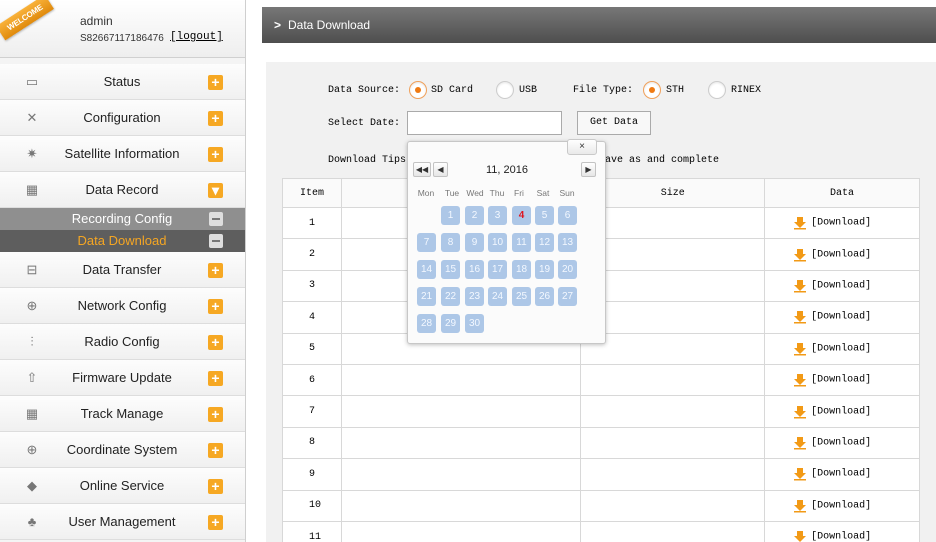  I want to click on sidebar-subitem-data-download: Data Download, so click(122, 241).